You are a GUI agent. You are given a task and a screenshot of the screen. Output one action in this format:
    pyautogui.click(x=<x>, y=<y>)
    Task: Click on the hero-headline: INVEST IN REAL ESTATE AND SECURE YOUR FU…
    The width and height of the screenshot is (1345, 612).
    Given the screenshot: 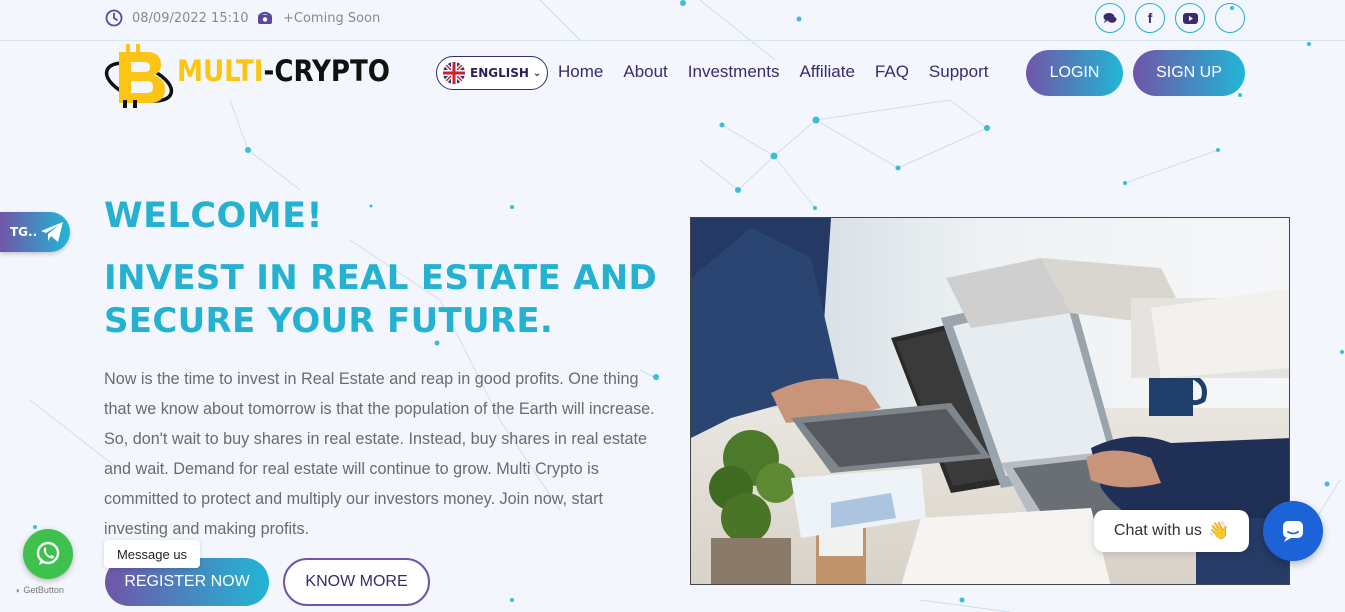 What is the action you would take?
    pyautogui.click(x=384, y=300)
    